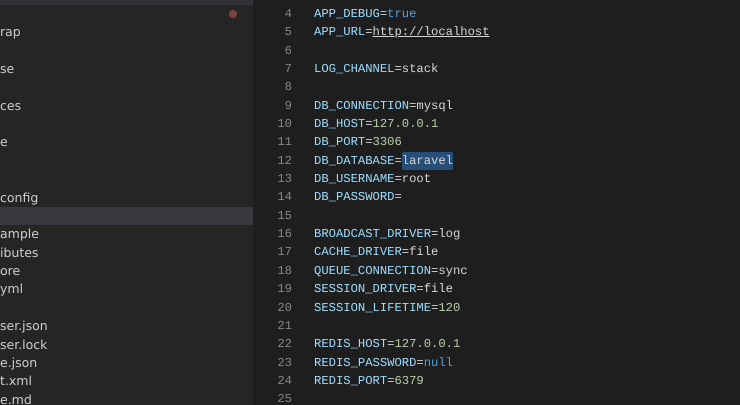 The width and height of the screenshot is (740, 405). Describe the element at coordinates (284, 179) in the screenshot. I see `line-number: 13` at that location.